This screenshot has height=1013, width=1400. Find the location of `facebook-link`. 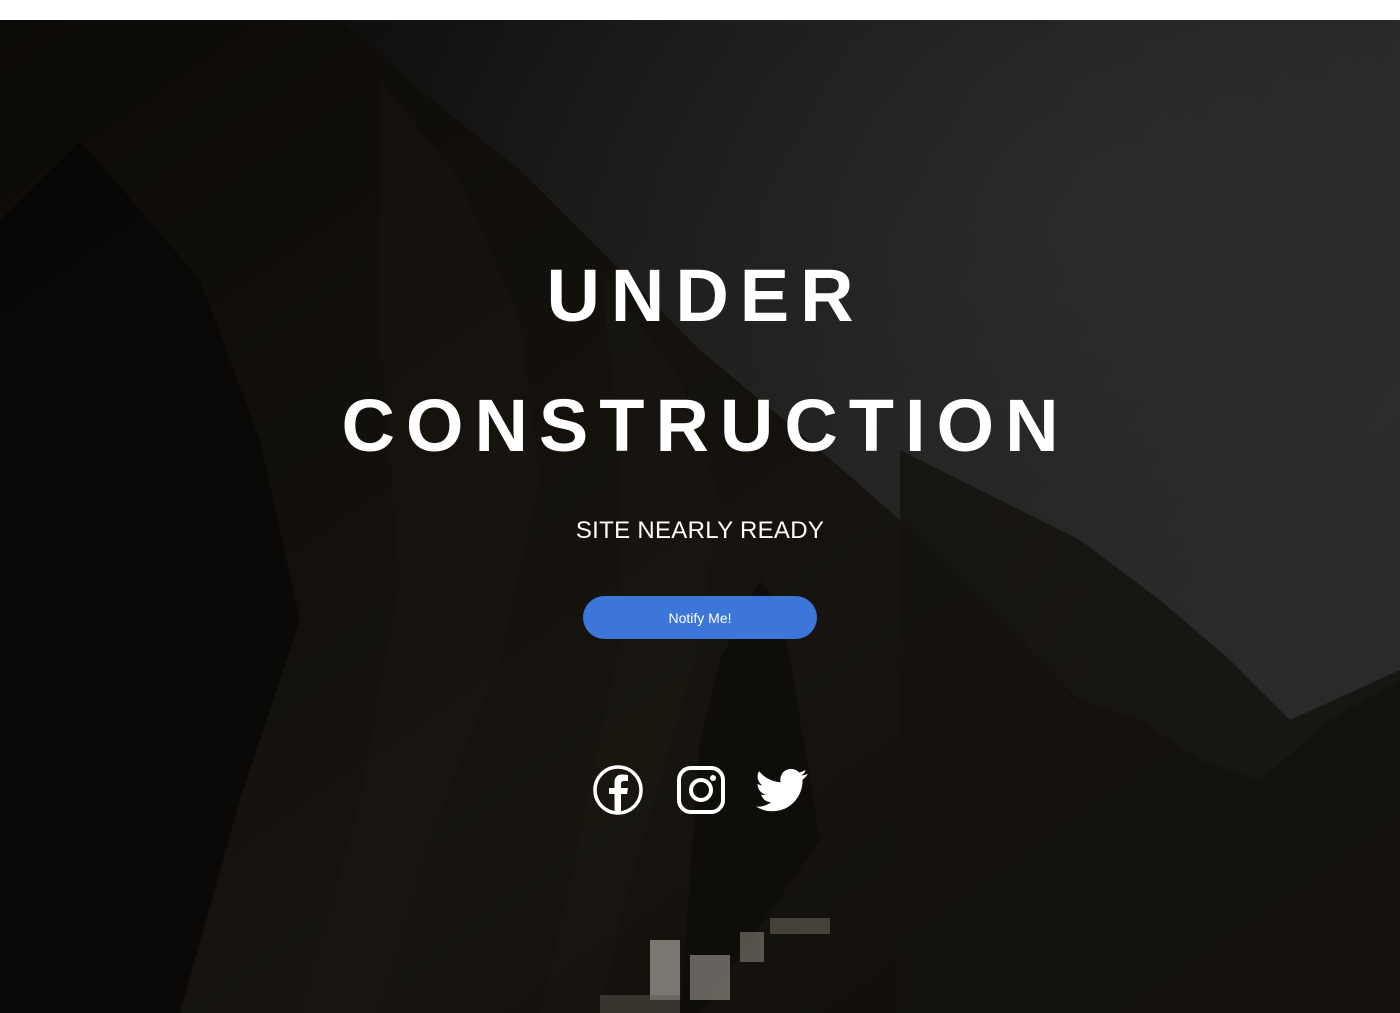

facebook-link is located at coordinates (618, 790).